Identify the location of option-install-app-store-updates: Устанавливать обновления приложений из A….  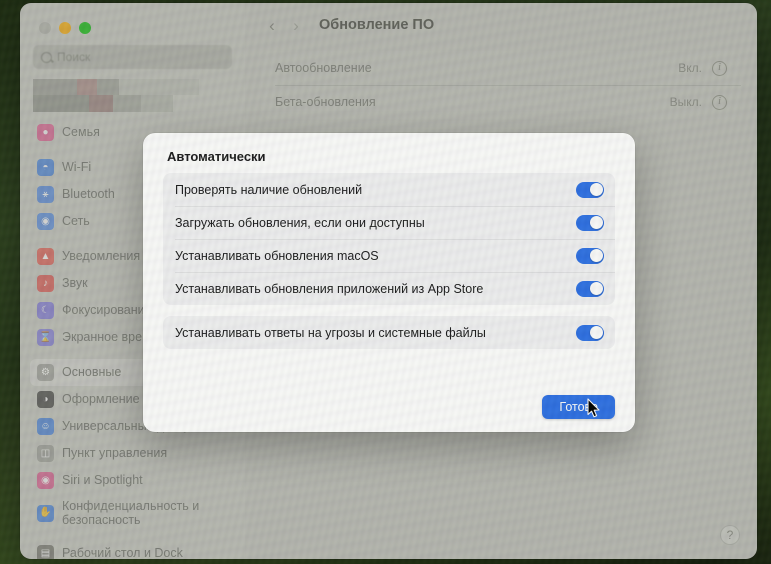
(389, 288).